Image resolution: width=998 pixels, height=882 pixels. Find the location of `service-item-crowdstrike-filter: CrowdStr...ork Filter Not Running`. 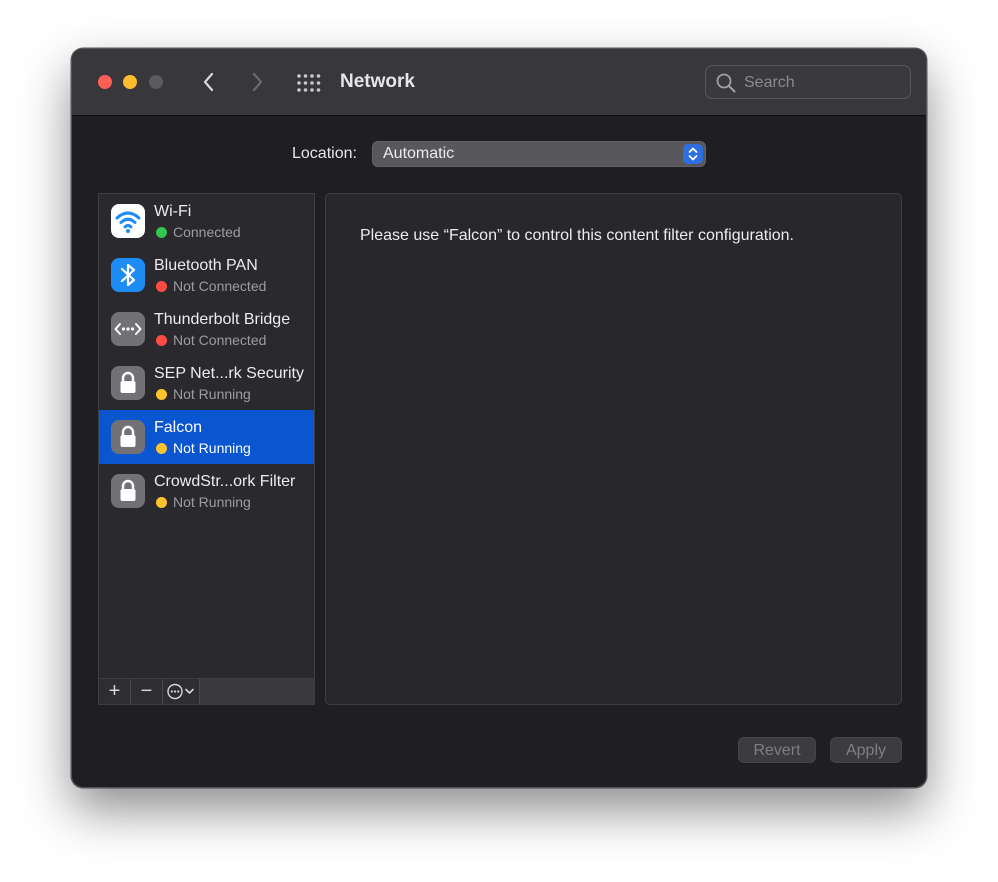

service-item-crowdstrike-filter: CrowdStr...ork Filter Not Running is located at coordinates (206, 491).